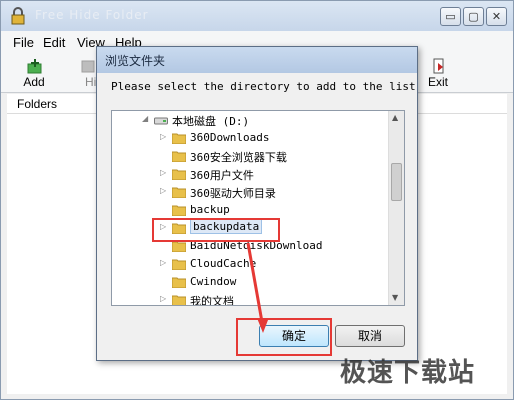 The width and height of the screenshot is (514, 400). I want to click on minimize-button: ▭, so click(450, 16).